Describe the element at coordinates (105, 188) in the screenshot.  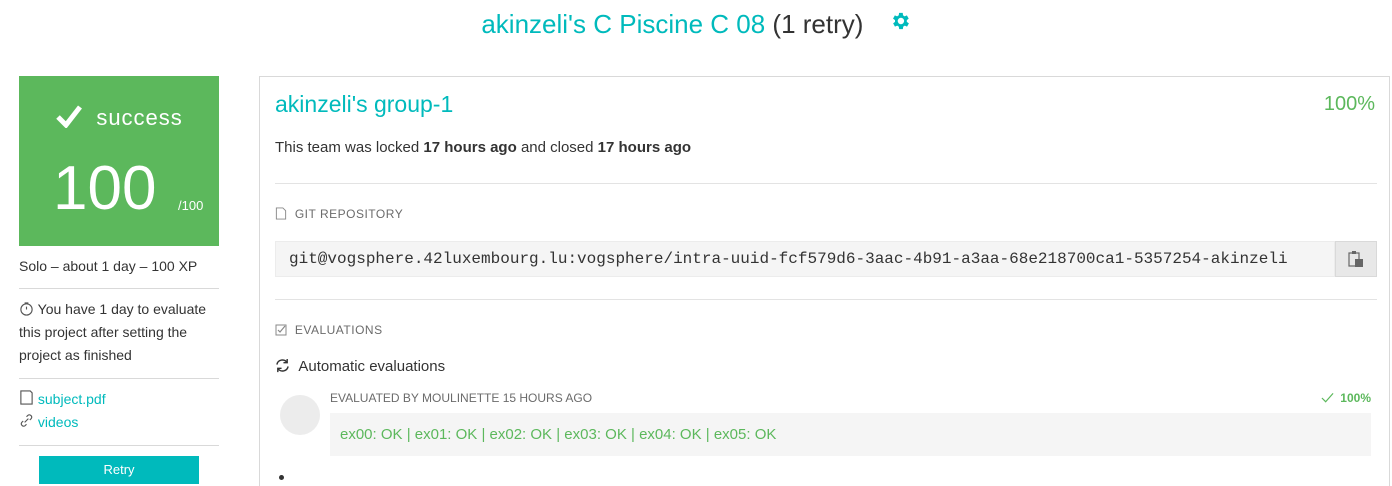
I see `score-value: 100` at that location.